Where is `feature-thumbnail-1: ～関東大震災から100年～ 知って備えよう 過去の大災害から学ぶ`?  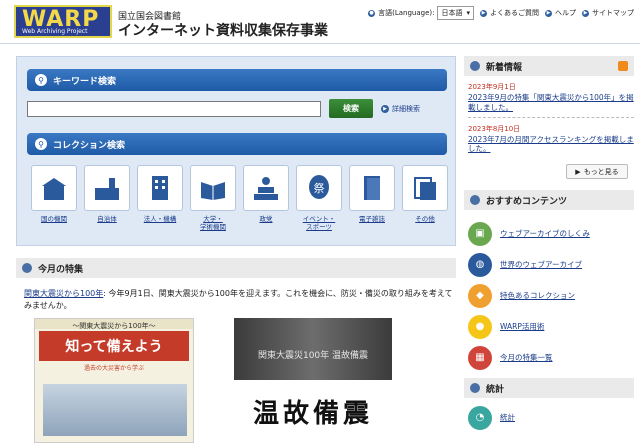
feature-thumbnail-1: ～関東大震災から100年～ 知って備えよう 過去の大災害から学ぶ is located at coordinates (114, 380).